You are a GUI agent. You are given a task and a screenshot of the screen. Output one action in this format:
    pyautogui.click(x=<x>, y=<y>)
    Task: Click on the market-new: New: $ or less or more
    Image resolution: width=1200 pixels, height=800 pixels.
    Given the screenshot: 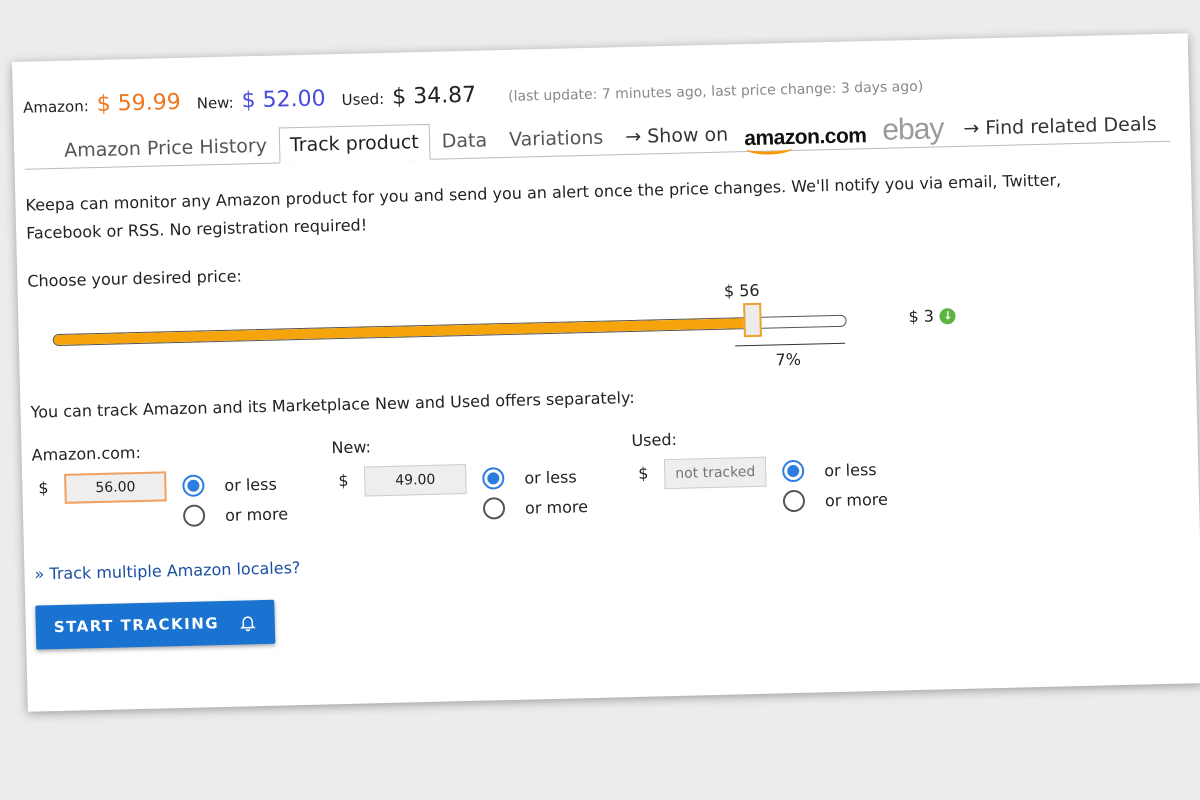 What is the action you would take?
    pyautogui.click(x=482, y=479)
    